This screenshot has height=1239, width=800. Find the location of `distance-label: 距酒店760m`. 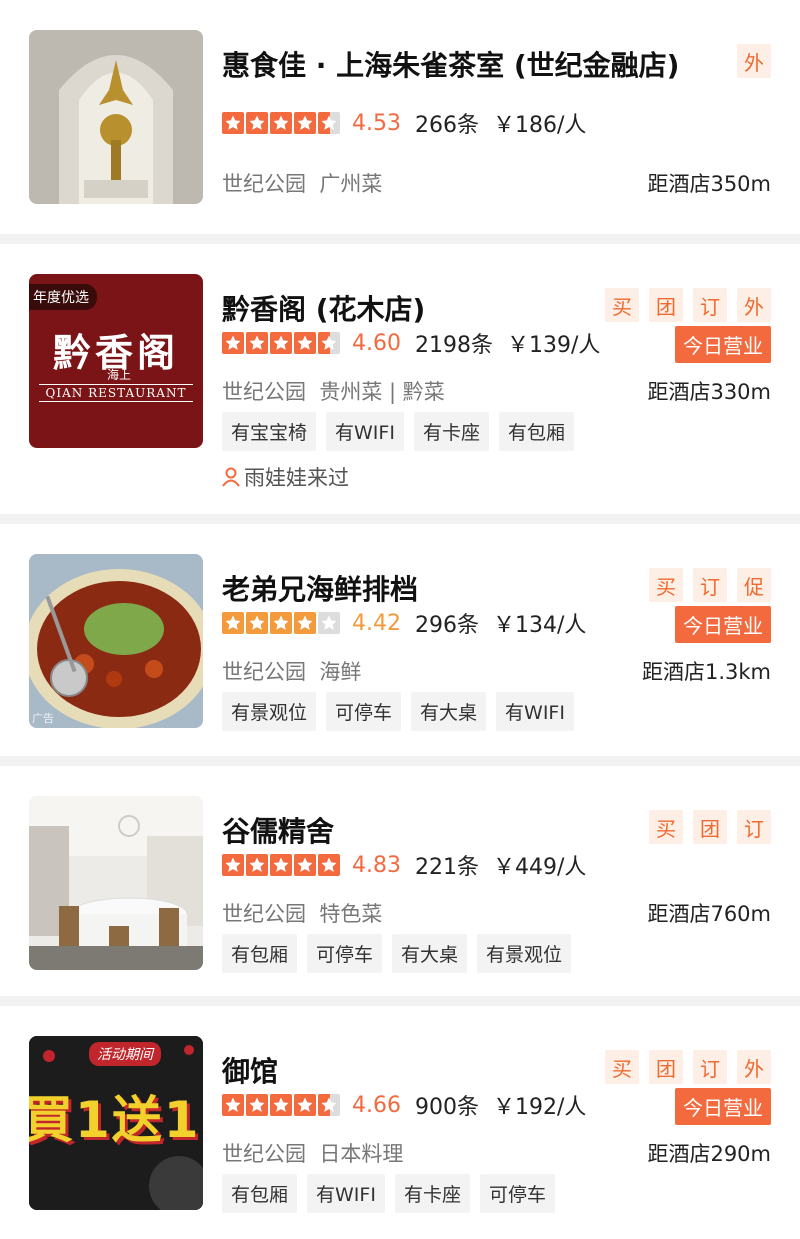

distance-label: 距酒店760m is located at coordinates (709, 914).